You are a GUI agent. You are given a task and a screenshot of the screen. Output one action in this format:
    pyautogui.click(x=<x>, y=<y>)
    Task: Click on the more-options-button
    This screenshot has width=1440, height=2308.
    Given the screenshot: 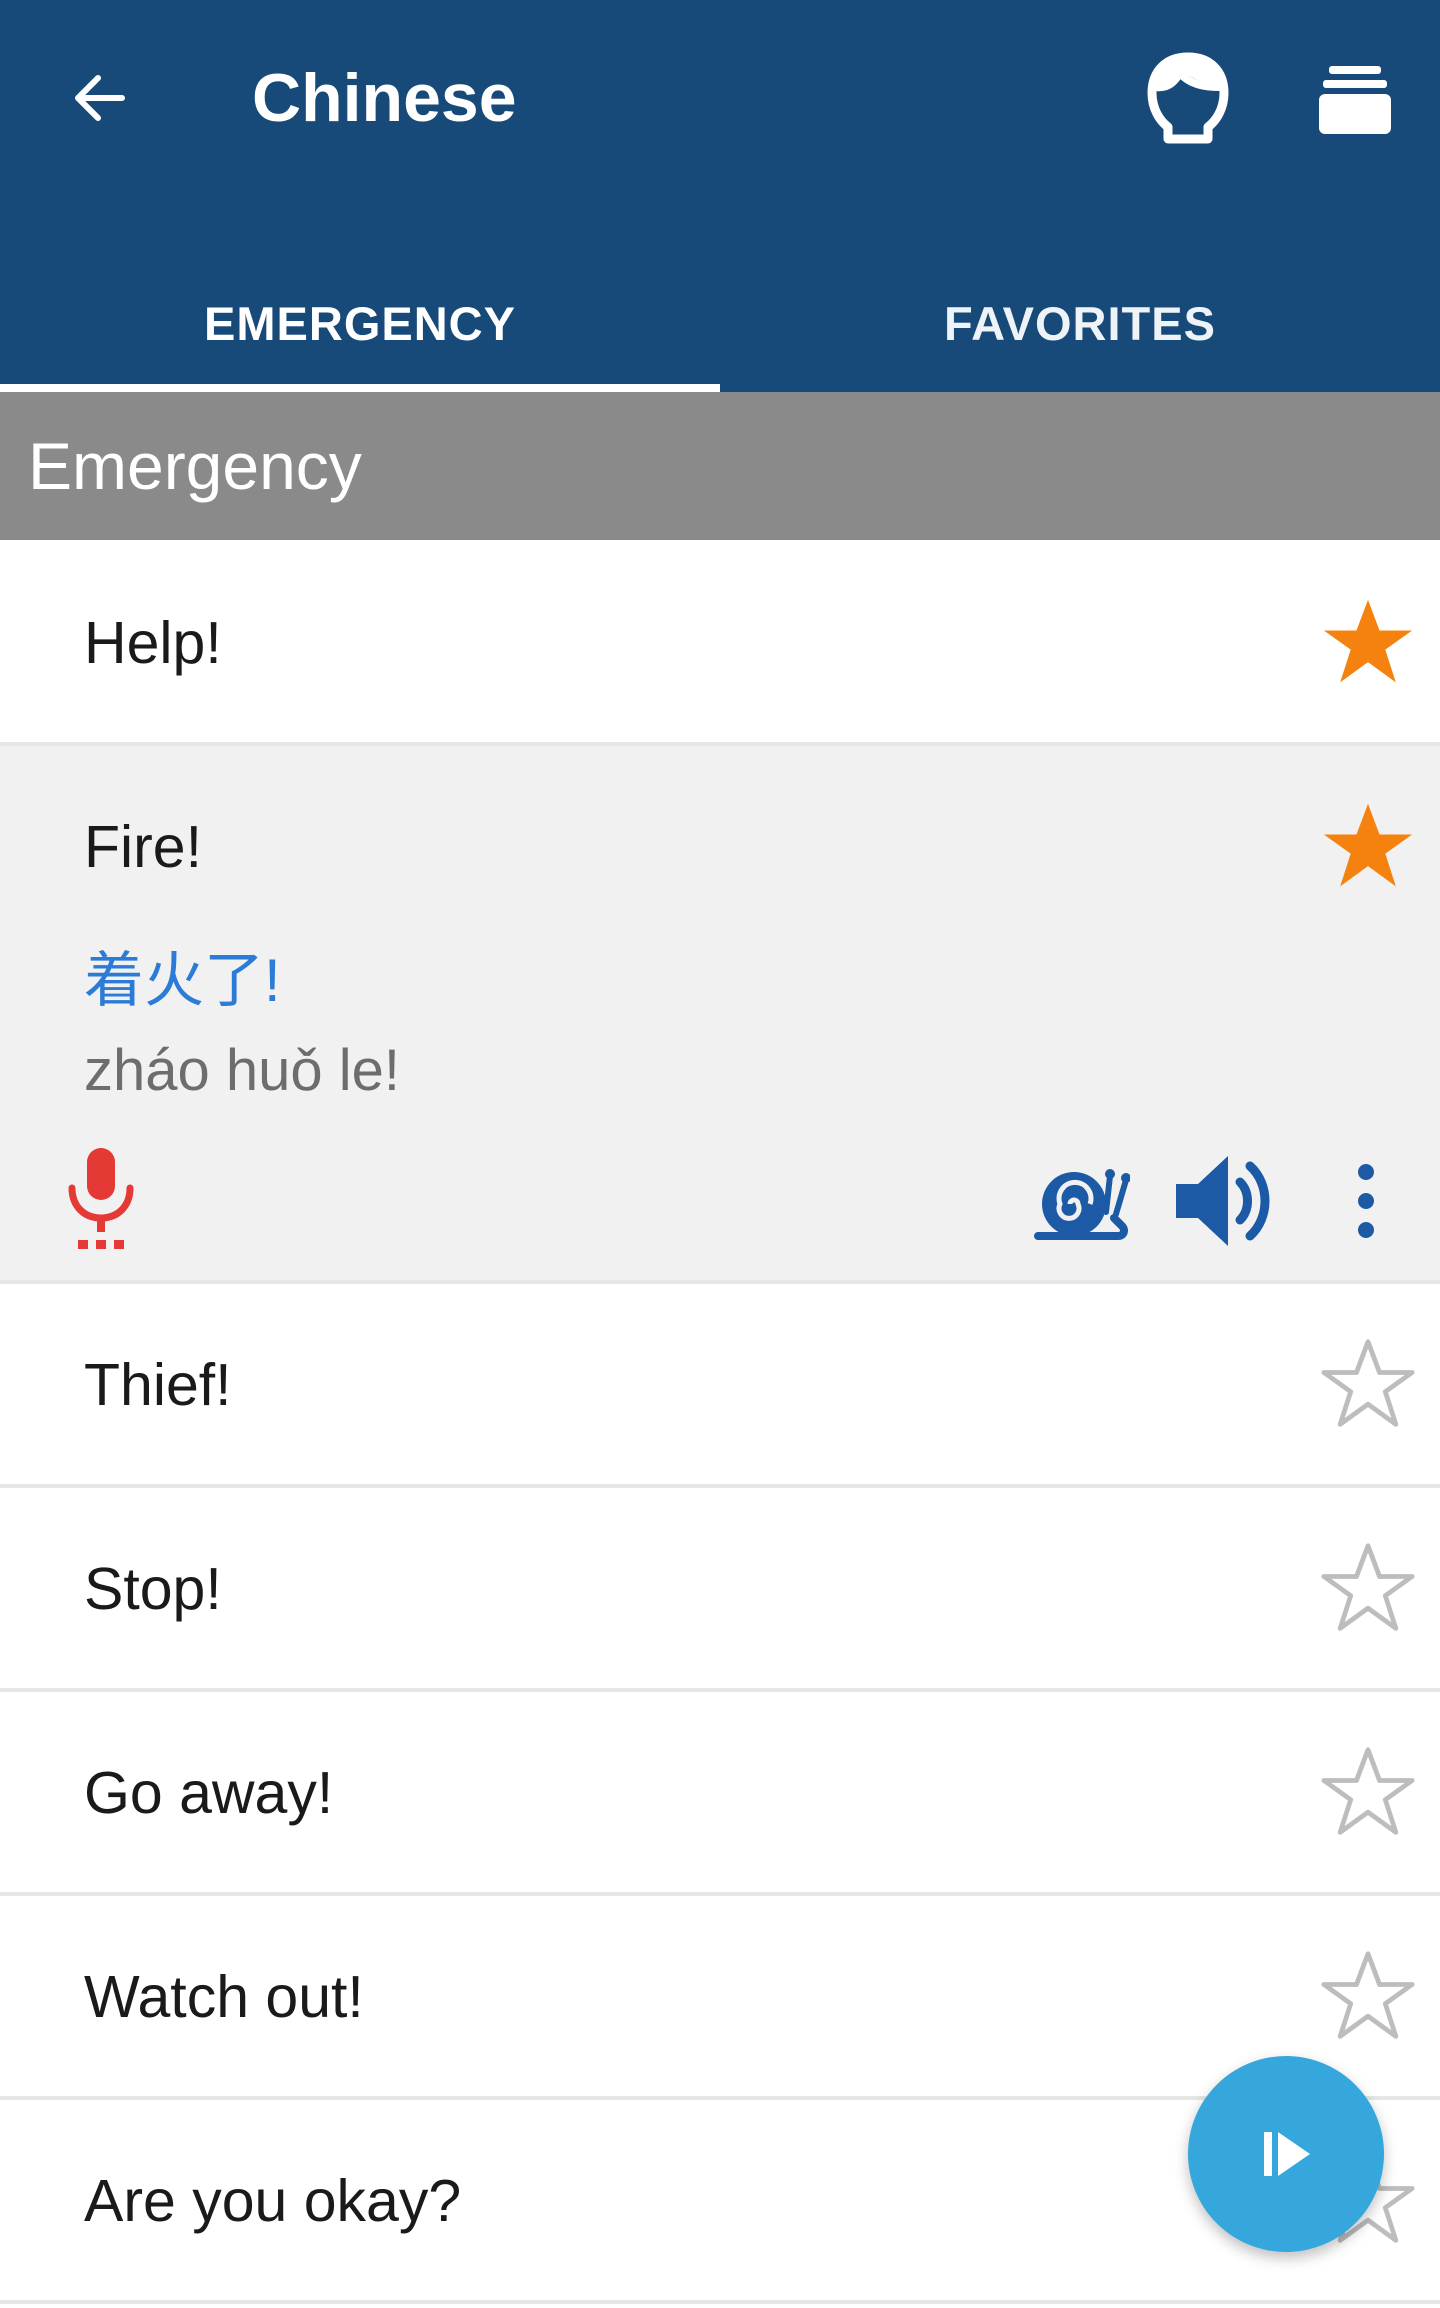 What is the action you would take?
    pyautogui.click(x=1366, y=1201)
    